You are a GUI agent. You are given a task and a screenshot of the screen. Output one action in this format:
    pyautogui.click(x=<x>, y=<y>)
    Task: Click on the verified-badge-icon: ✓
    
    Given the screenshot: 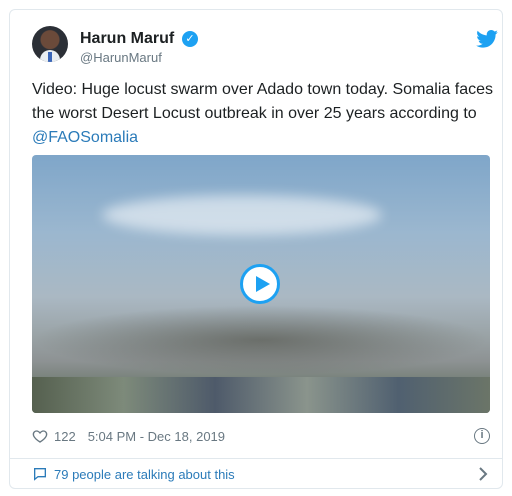 What is the action you would take?
    pyautogui.click(x=190, y=39)
    